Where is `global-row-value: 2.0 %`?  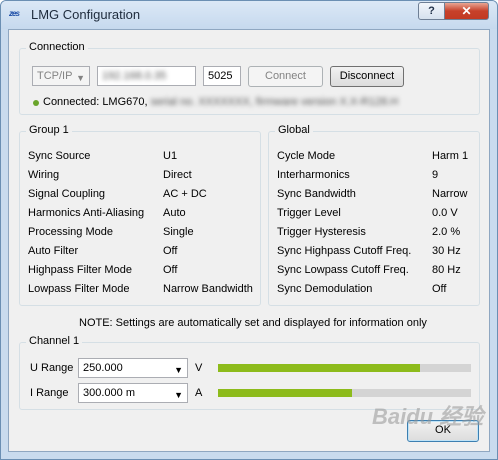 global-row-value: 2.0 % is located at coordinates (446, 232).